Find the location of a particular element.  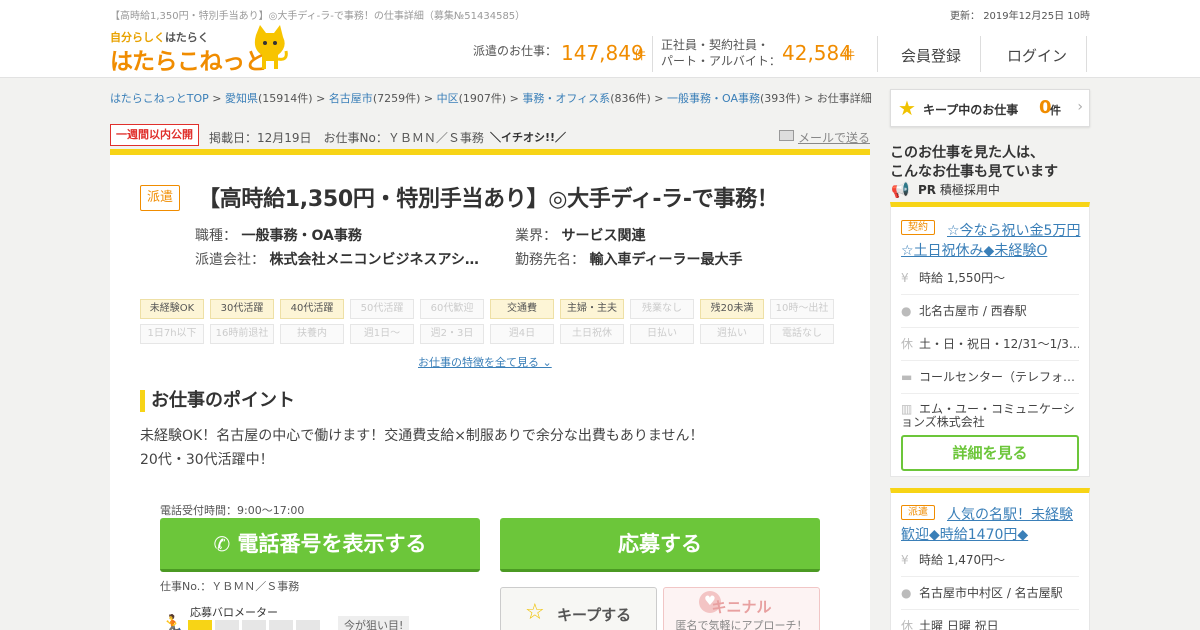

breadcrumb-ippan: 一般事務・OA事務 is located at coordinates (713, 98).